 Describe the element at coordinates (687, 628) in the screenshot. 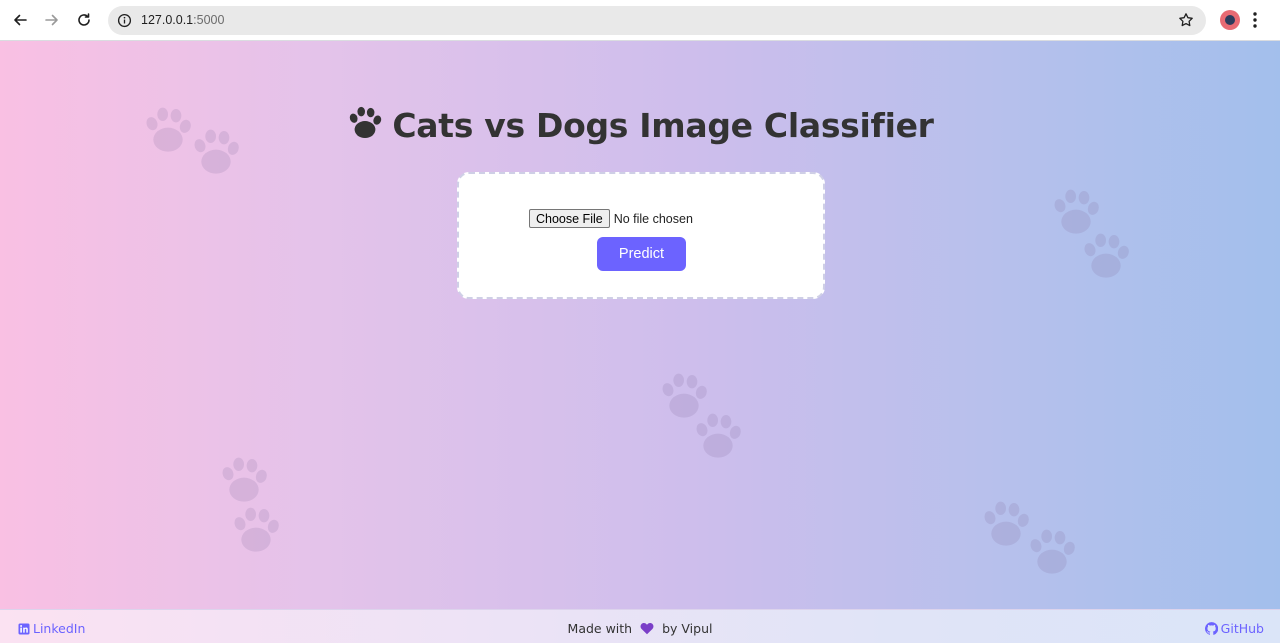

I see `made-suffix: by Vipul` at that location.